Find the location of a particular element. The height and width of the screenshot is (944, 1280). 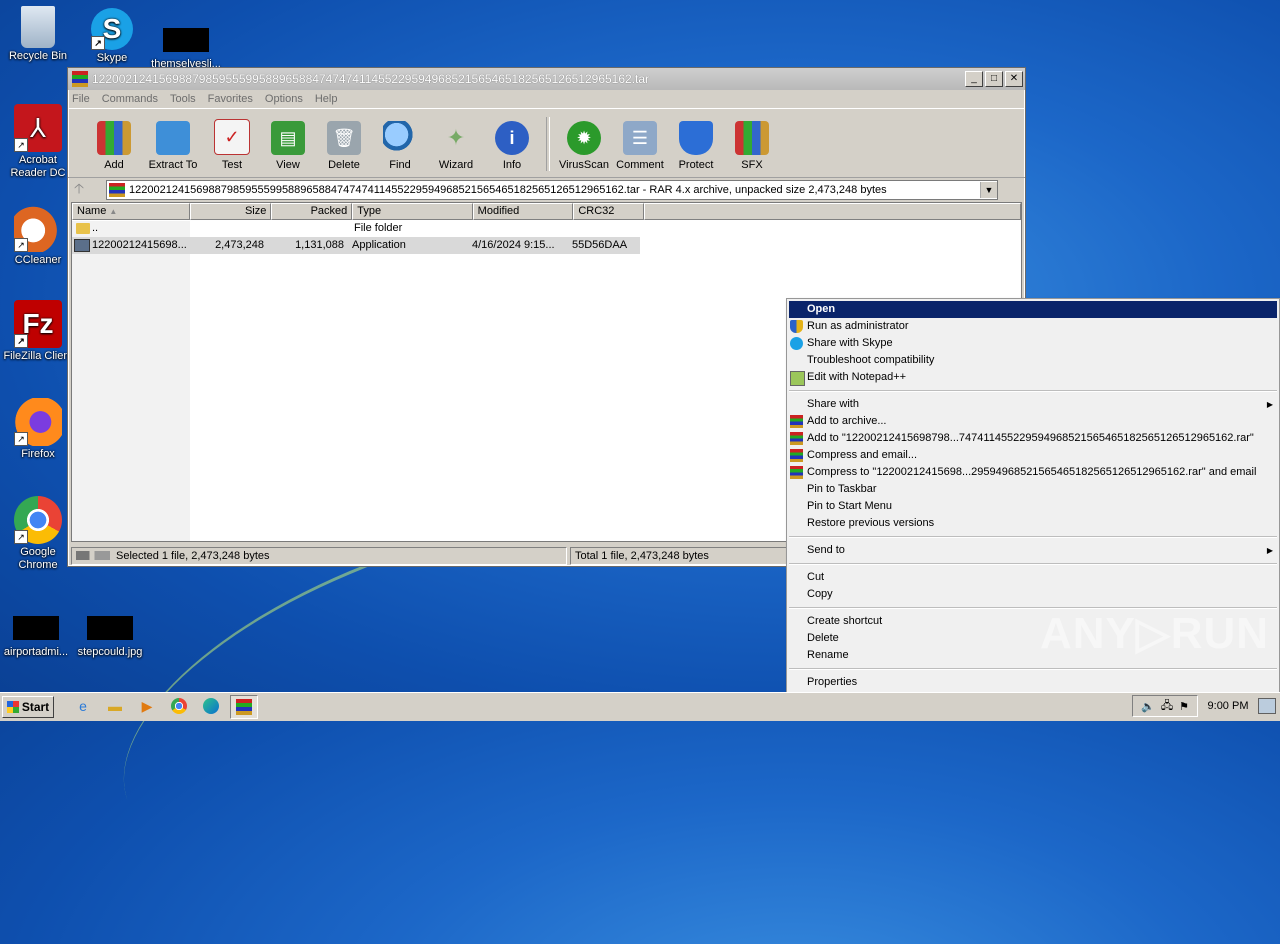

menu-item-restore-versions: Restore previous versions is located at coordinates (1033, 523).